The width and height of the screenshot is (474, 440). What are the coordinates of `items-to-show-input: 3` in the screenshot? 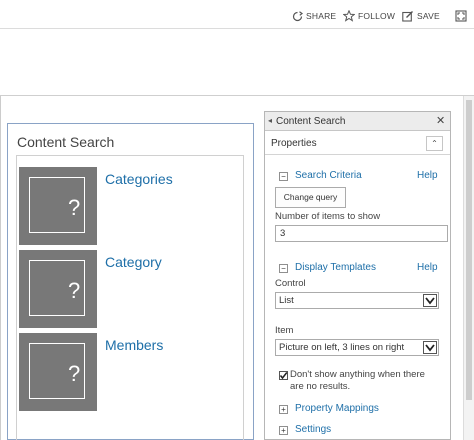 It's located at (361, 233).